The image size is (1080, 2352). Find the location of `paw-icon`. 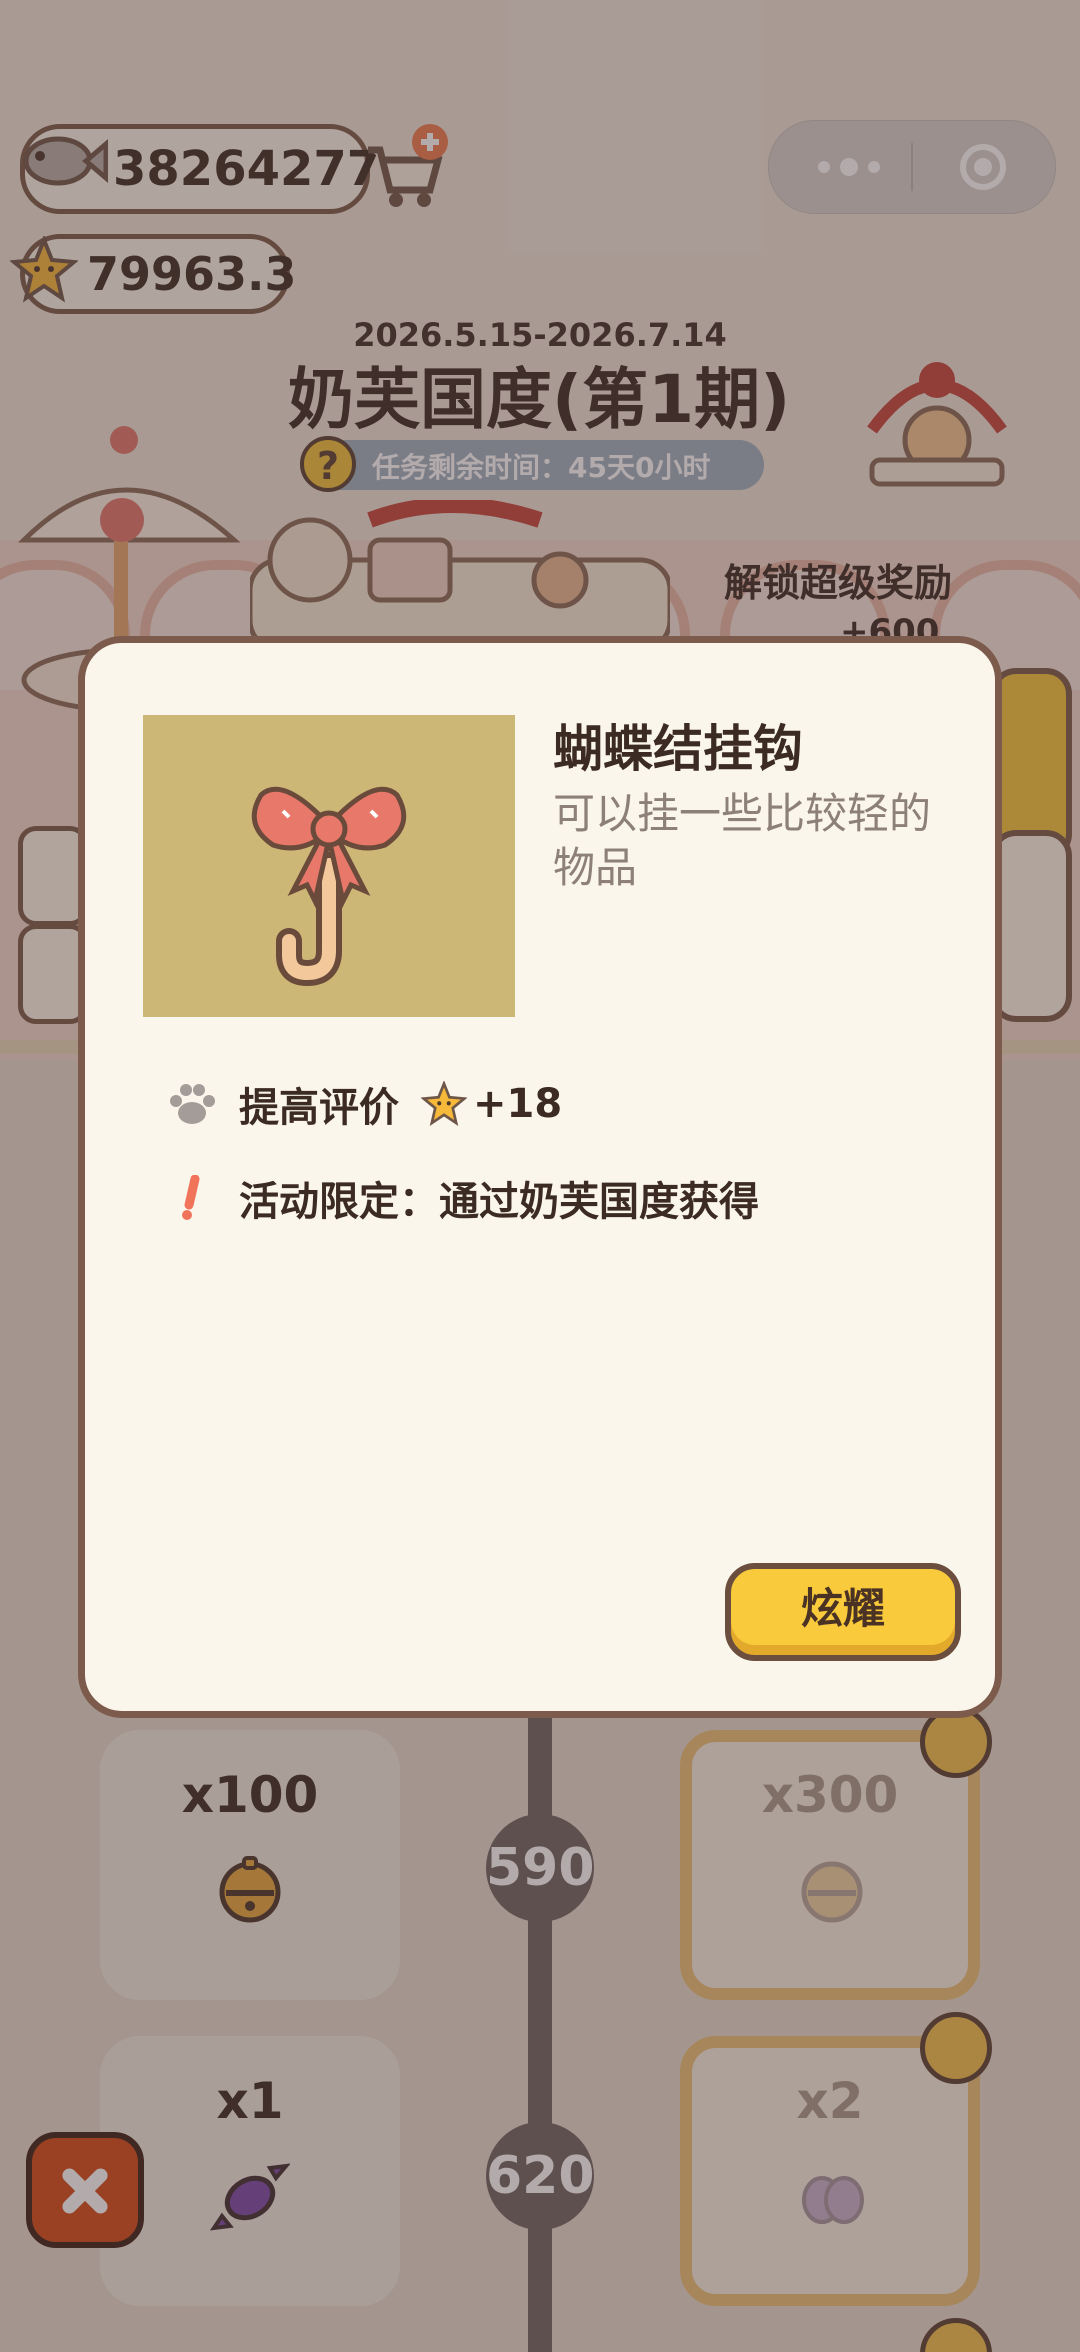

paw-icon is located at coordinates (192, 1104).